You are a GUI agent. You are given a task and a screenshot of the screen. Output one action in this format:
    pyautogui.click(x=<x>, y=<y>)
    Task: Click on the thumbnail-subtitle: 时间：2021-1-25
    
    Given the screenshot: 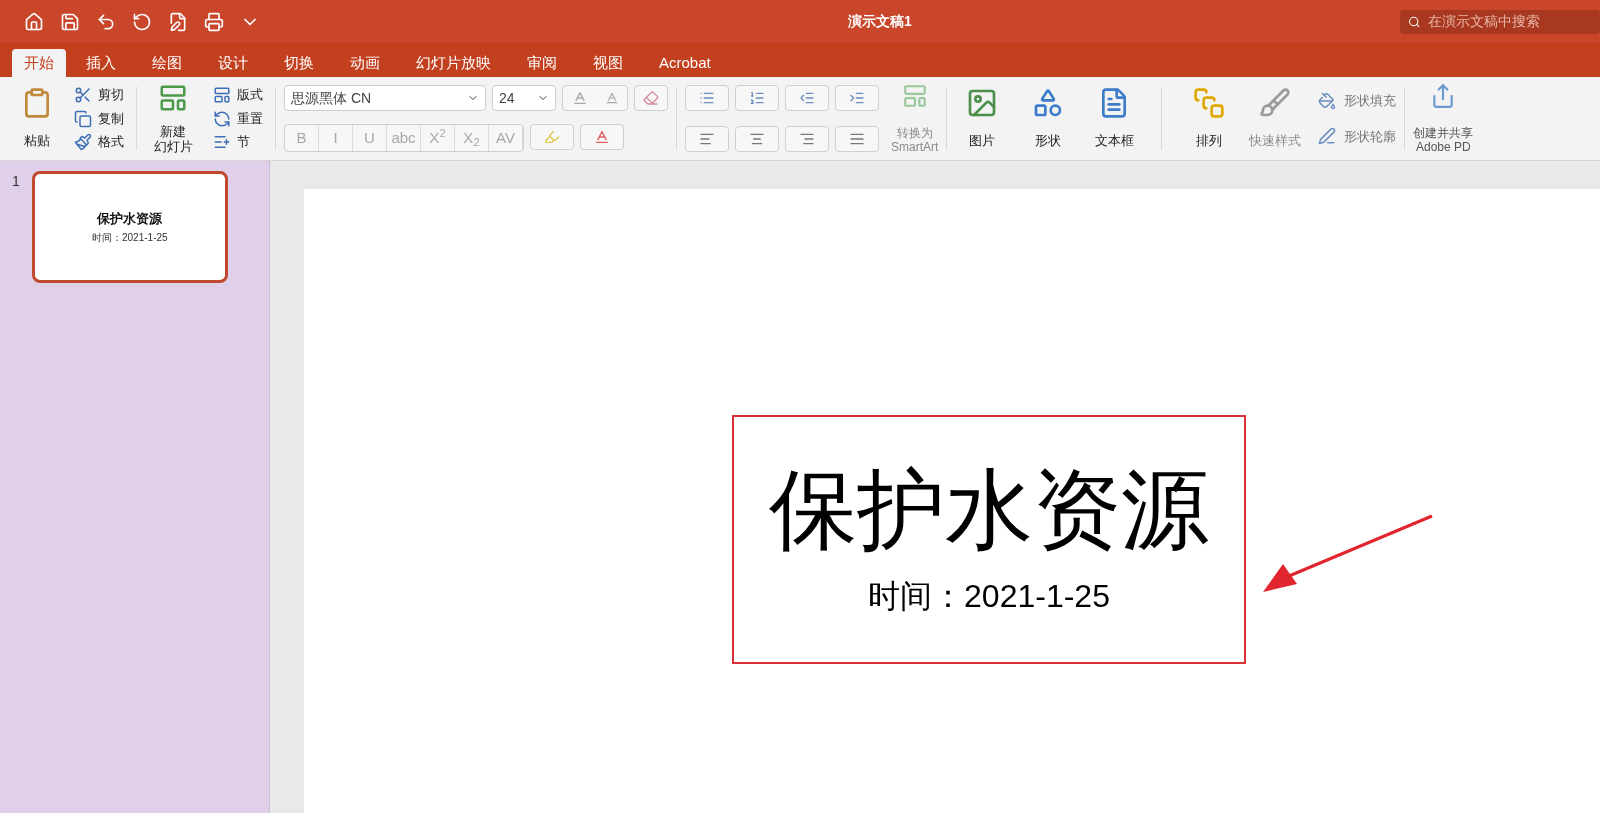 What is the action you would take?
    pyautogui.click(x=130, y=238)
    